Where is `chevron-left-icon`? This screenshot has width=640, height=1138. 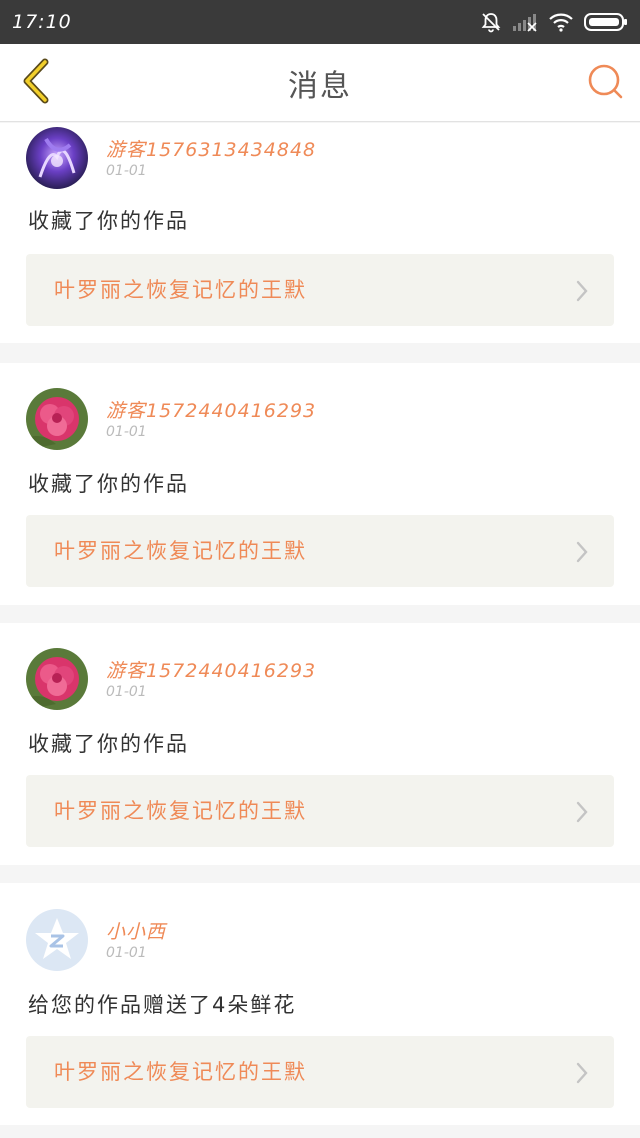
chevron-left-icon is located at coordinates (36, 83).